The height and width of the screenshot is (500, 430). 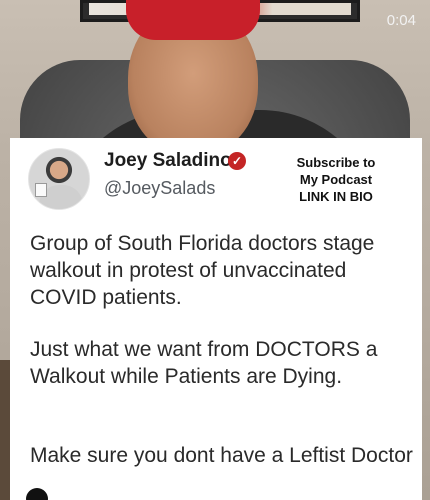 What do you see at coordinates (41, 190) in the screenshot?
I see `avatar-mug` at bounding box center [41, 190].